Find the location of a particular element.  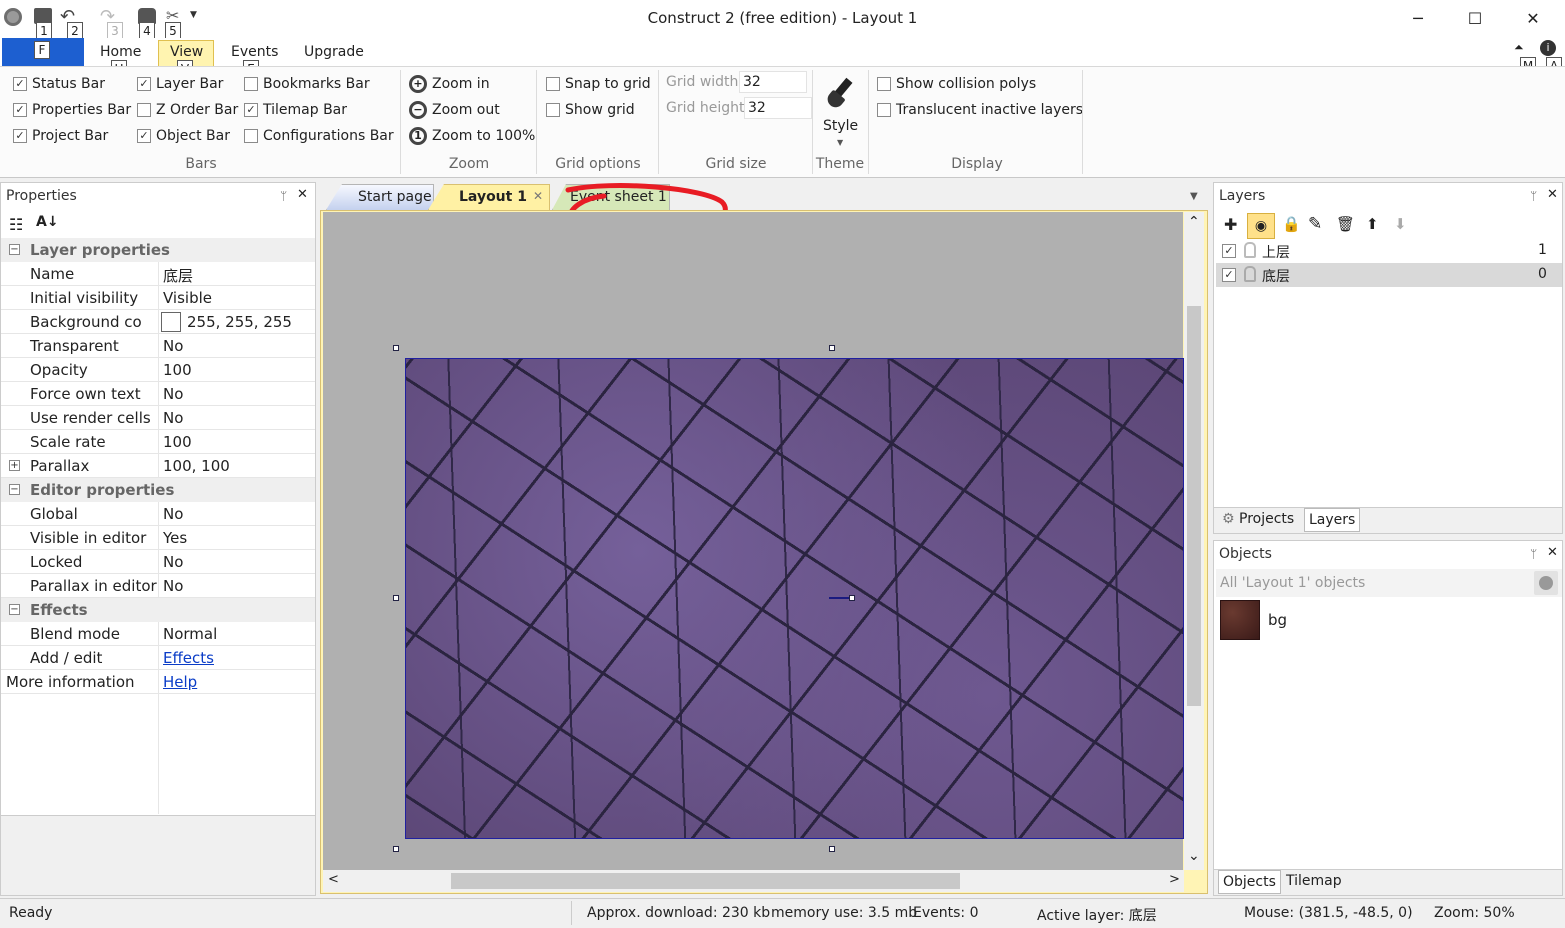

prop-row-locked: Locked No is located at coordinates (158, 562).